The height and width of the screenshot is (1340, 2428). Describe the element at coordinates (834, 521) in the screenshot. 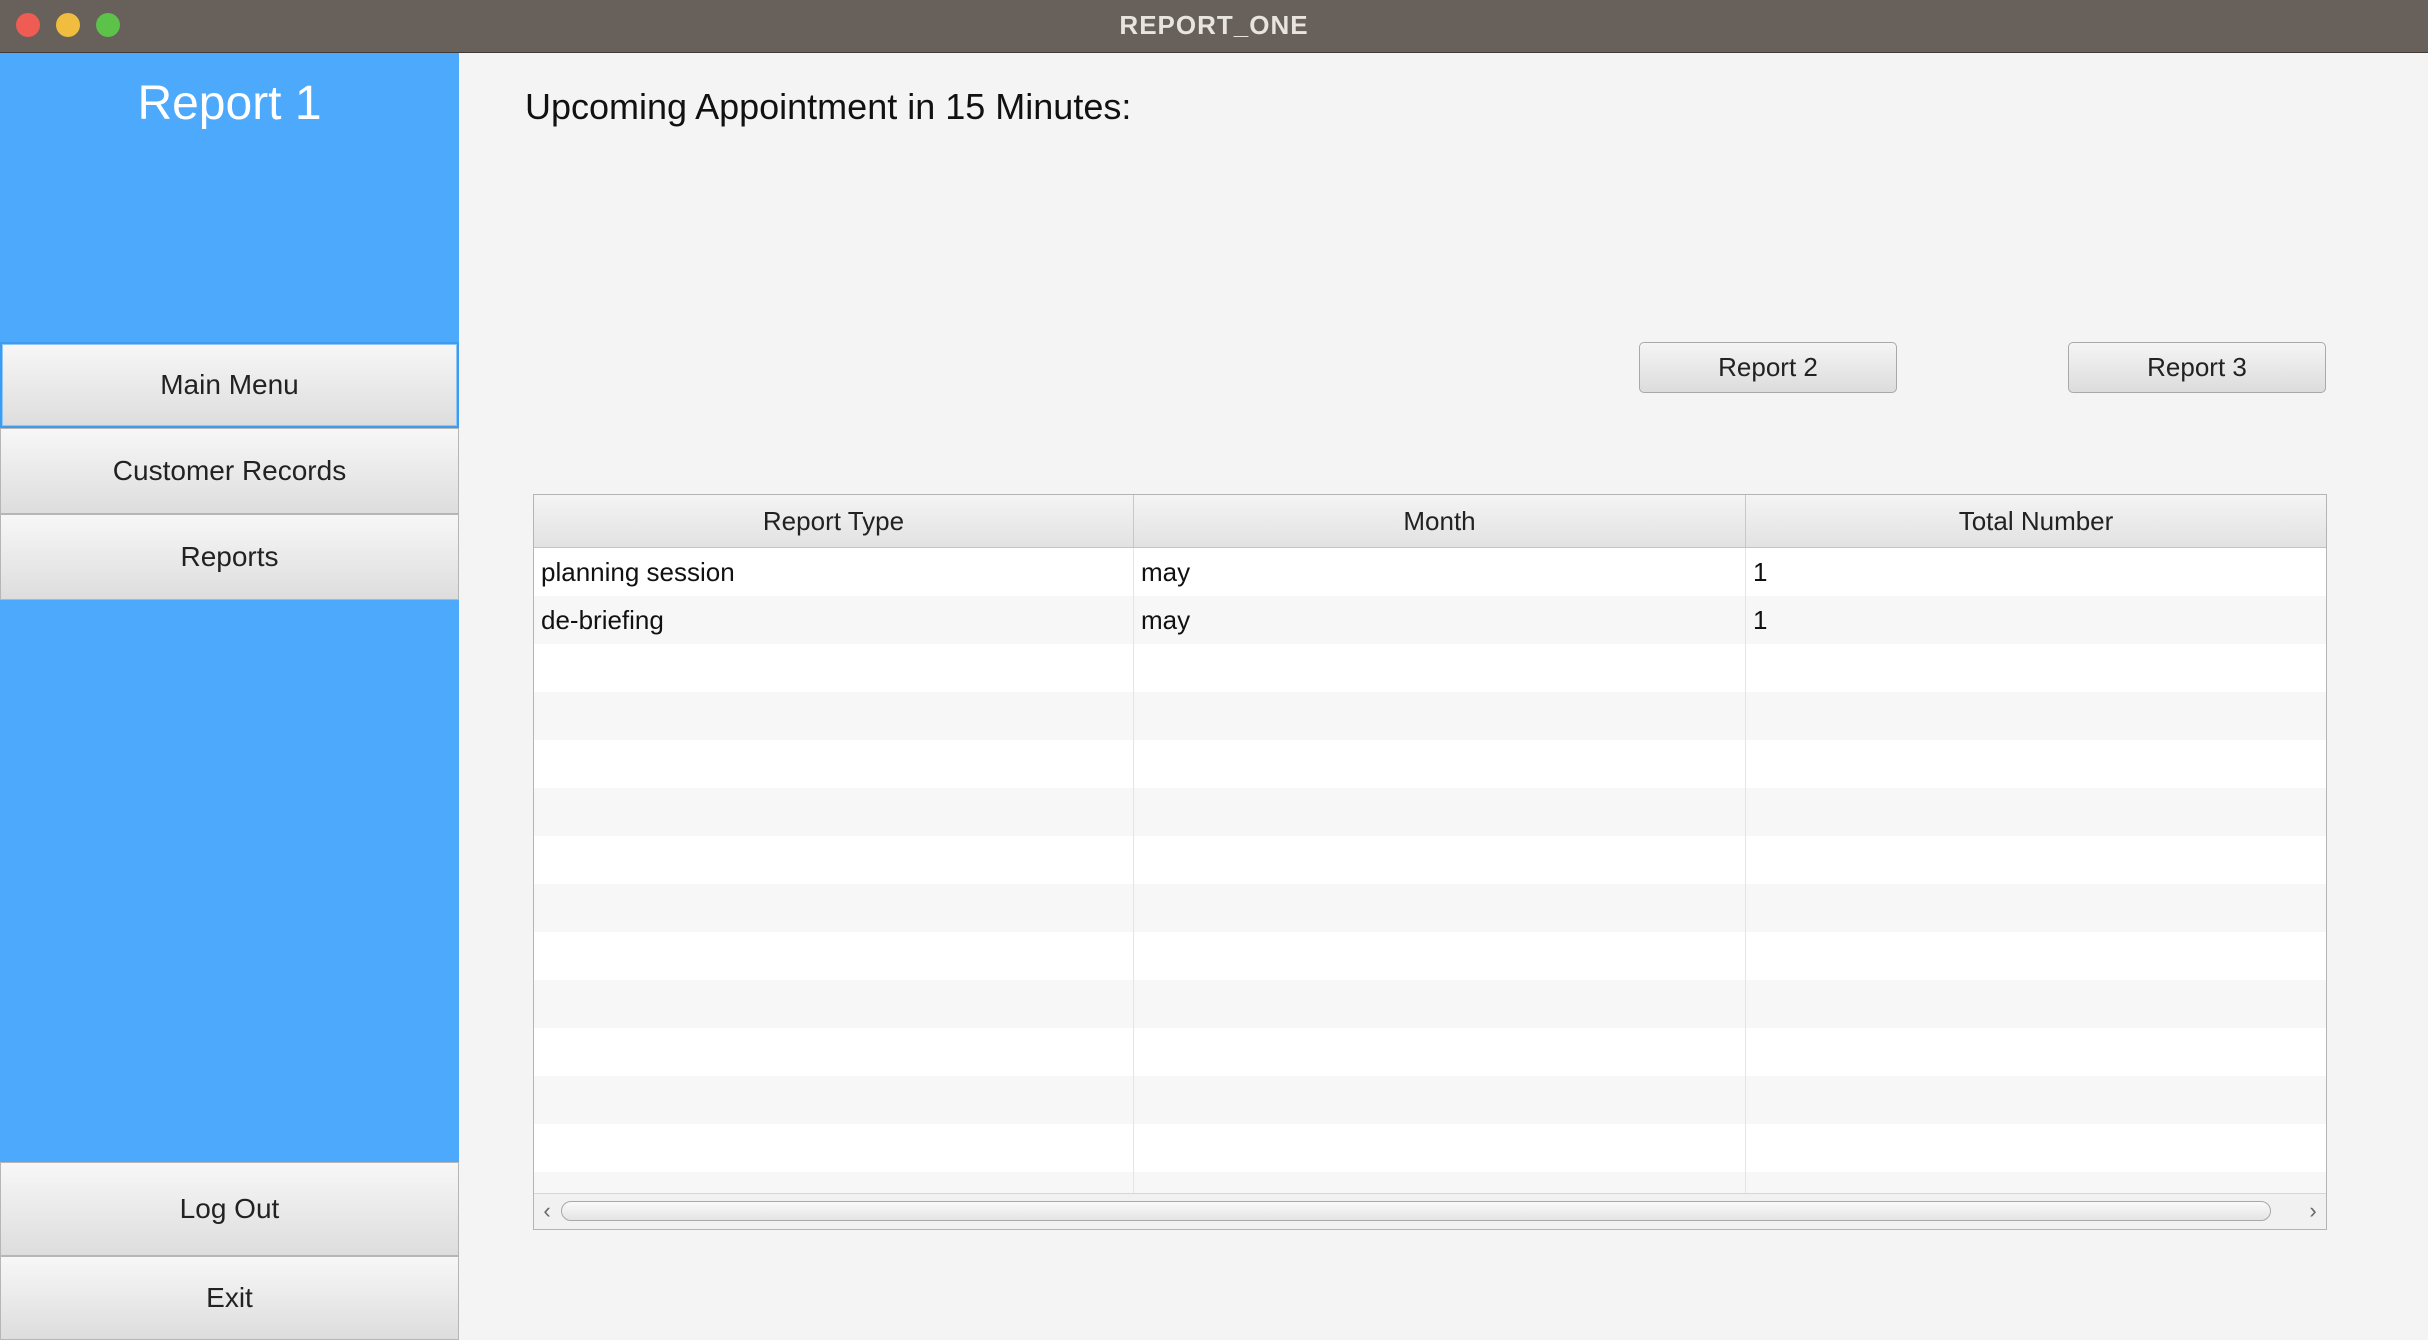

I see `column-header-report-type: Report Type` at that location.